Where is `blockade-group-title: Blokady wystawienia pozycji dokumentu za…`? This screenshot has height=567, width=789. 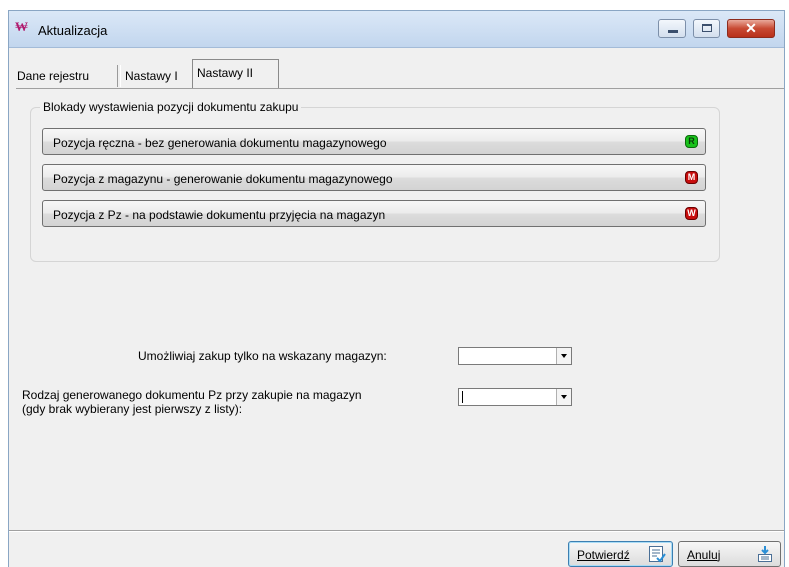 blockade-group-title: Blokady wystawienia pozycji dokumentu za… is located at coordinates (171, 107).